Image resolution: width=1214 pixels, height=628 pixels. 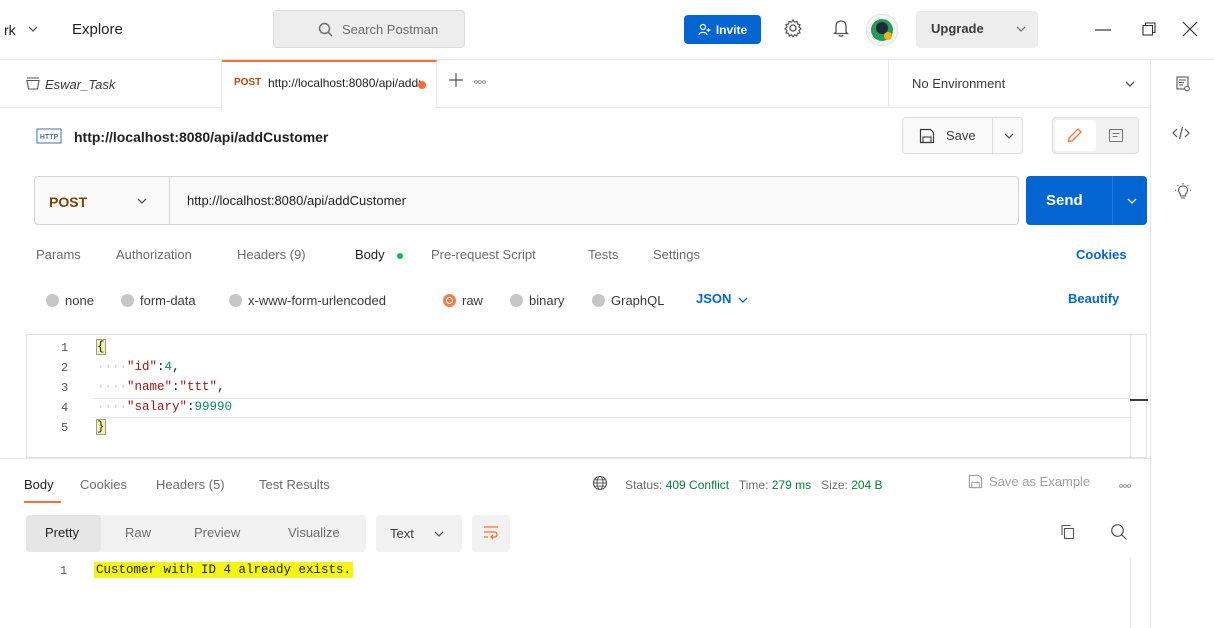 What do you see at coordinates (1149, 29) in the screenshot?
I see `restore-window-icon` at bounding box center [1149, 29].